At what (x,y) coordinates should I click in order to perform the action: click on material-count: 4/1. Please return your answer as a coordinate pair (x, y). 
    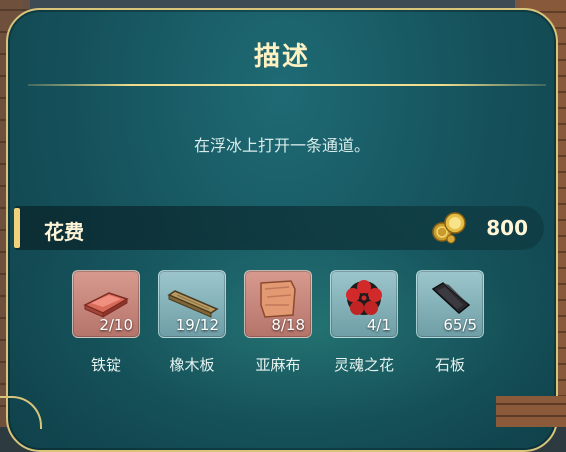
    Looking at the image, I should click on (378, 325).